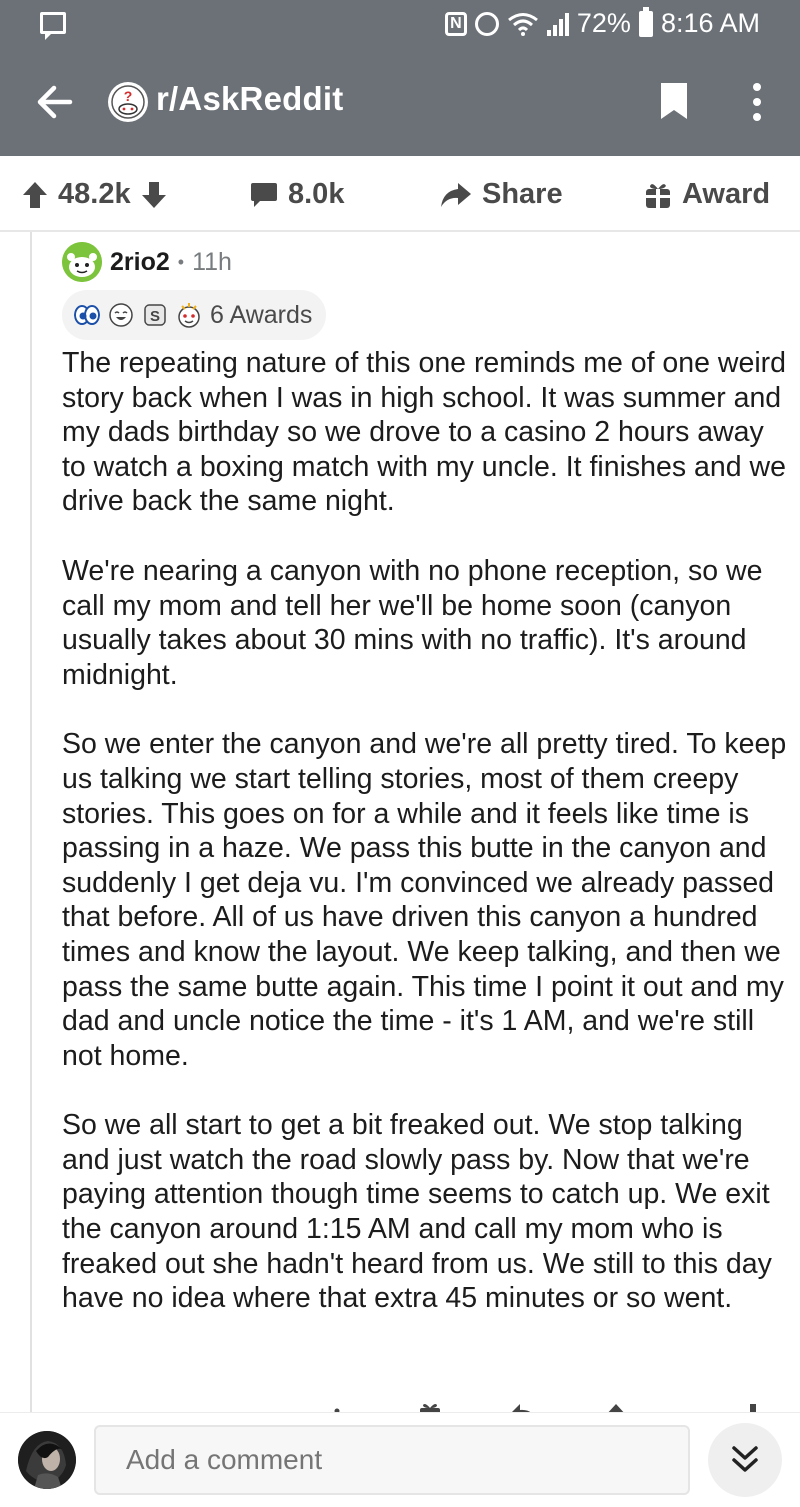 Image resolution: width=800 pixels, height=1507 pixels. I want to click on cell-signal-icon, so click(557, 24).